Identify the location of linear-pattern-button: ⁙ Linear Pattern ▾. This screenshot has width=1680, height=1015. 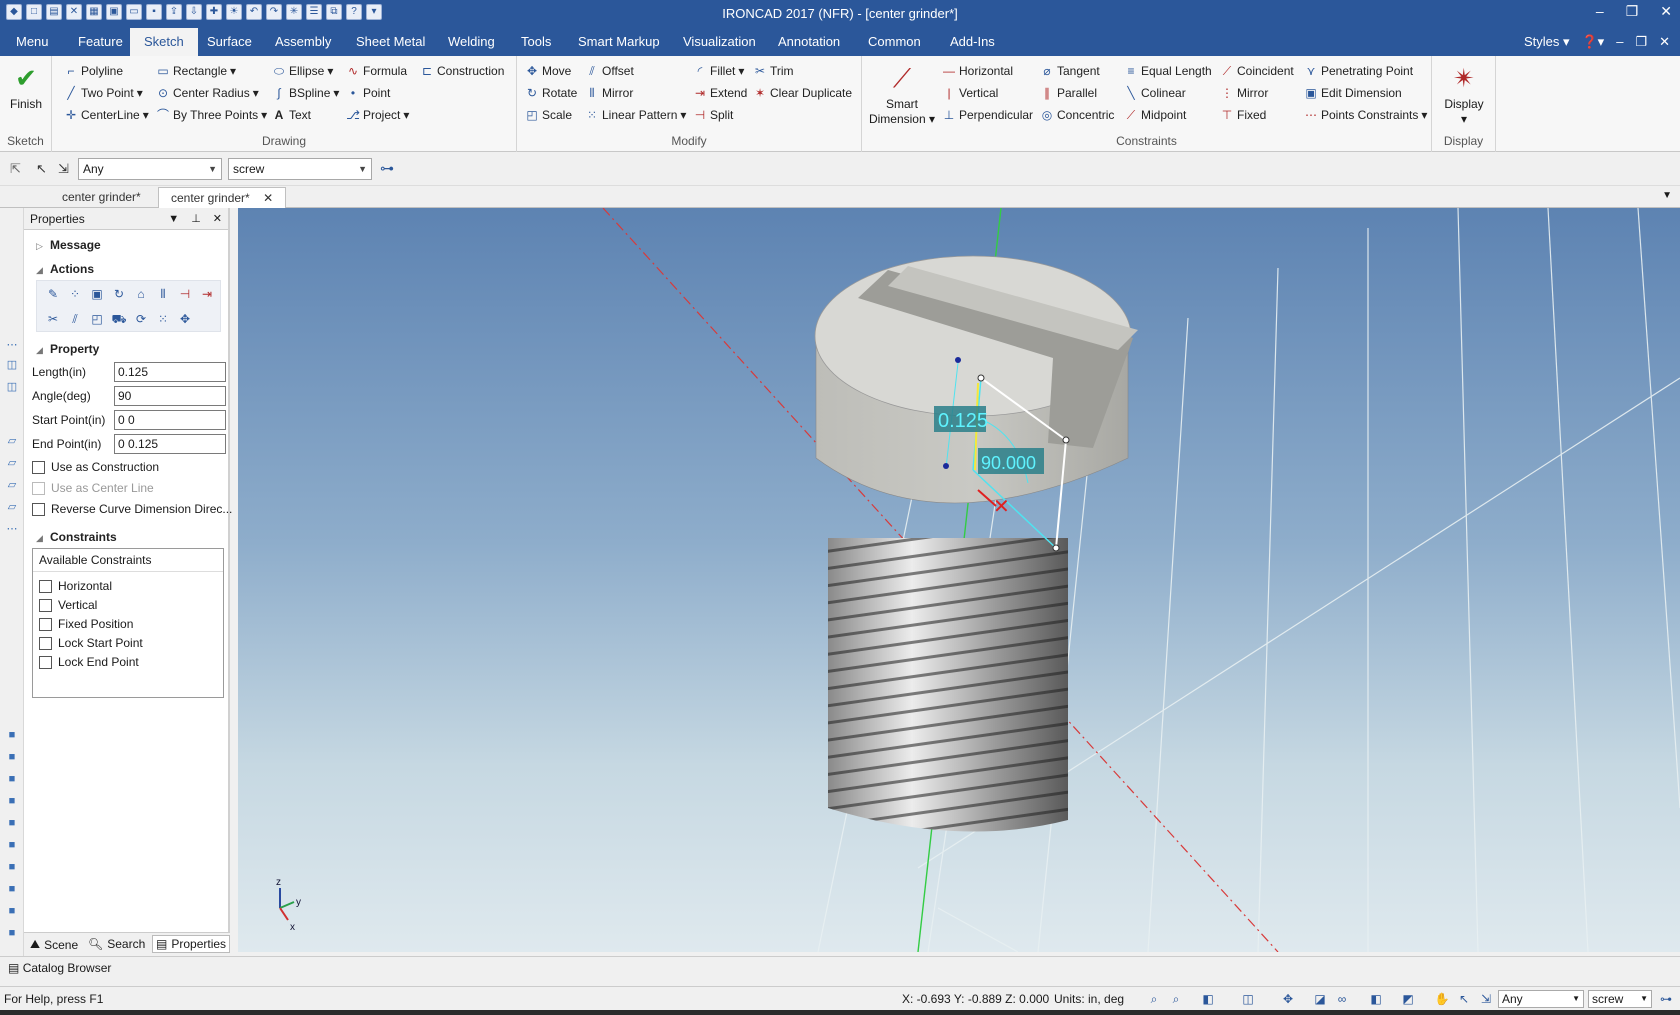
(635, 115).